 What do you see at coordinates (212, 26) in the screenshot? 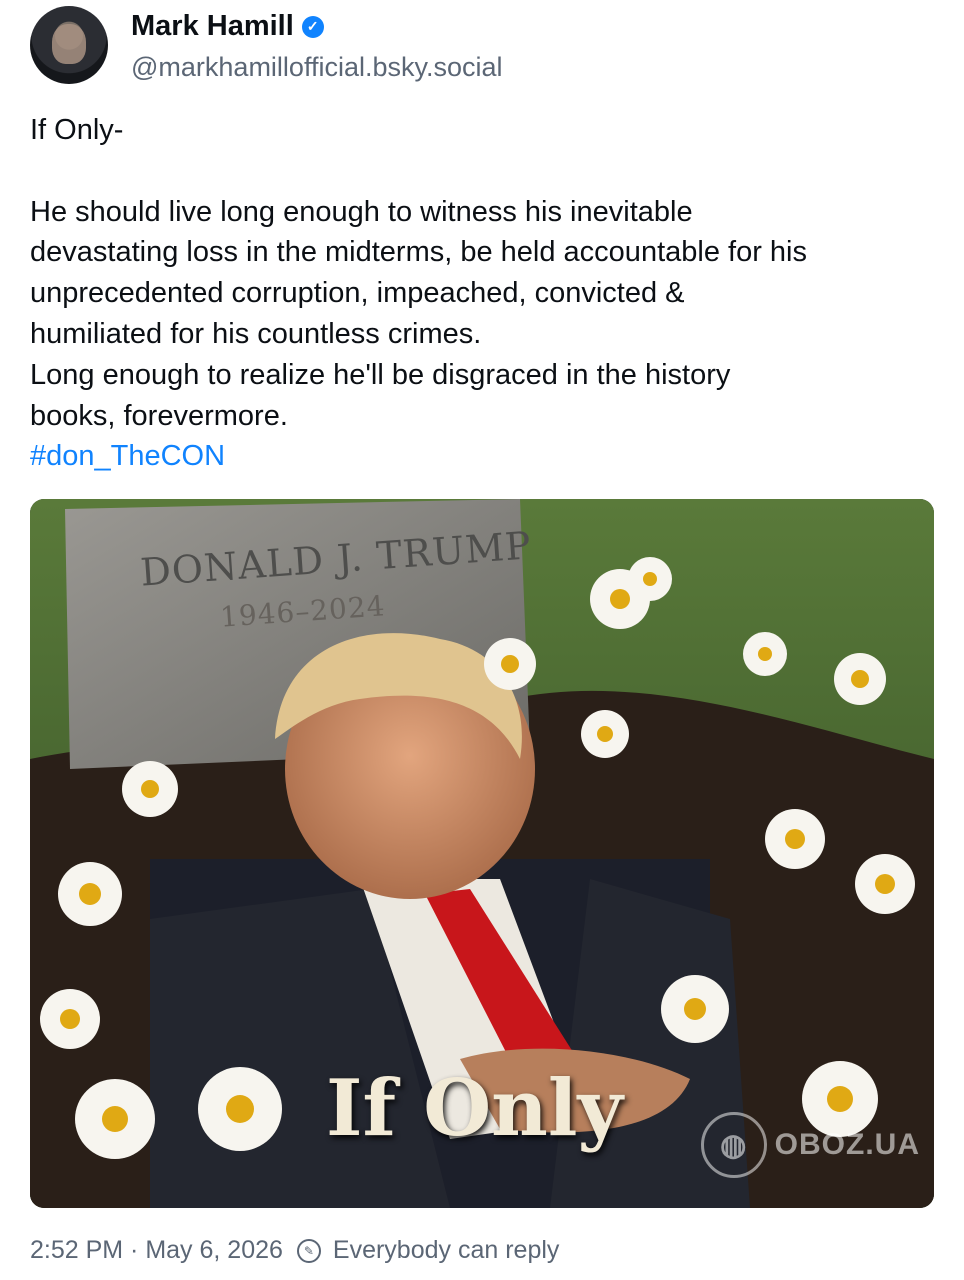
I see `author-display-name: Mark Hamill` at bounding box center [212, 26].